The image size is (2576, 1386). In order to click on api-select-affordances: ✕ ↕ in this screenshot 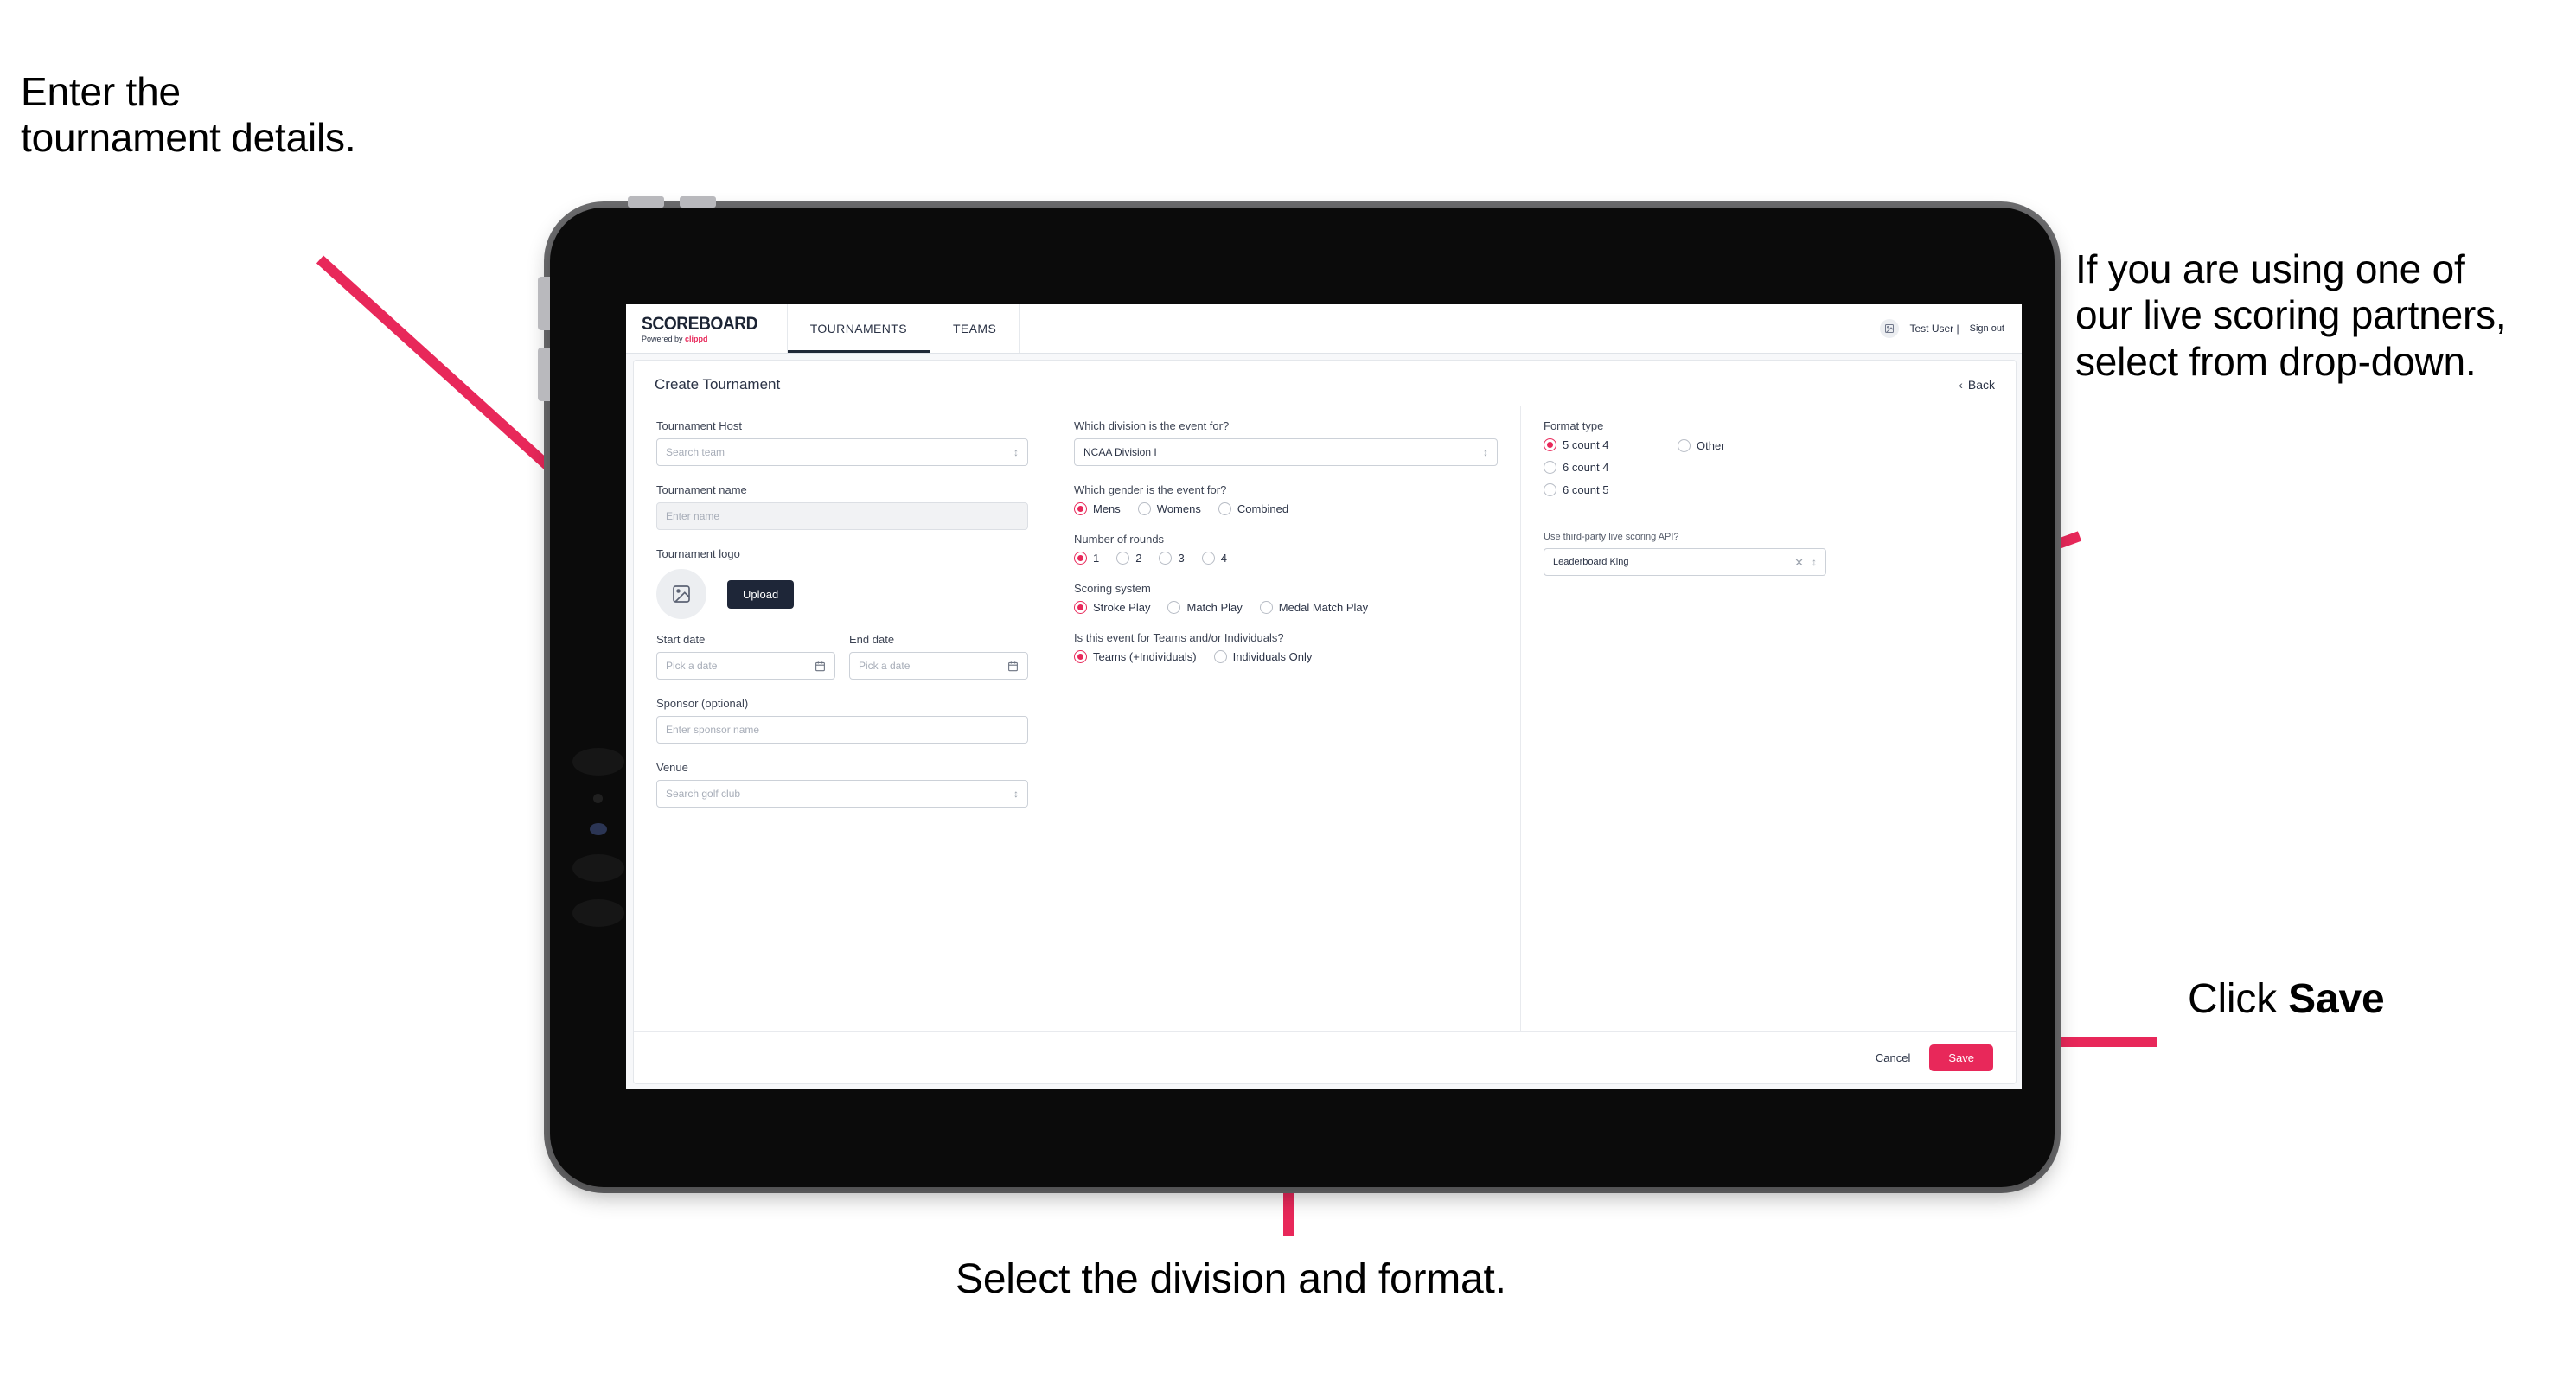, I will do `click(1806, 562)`.